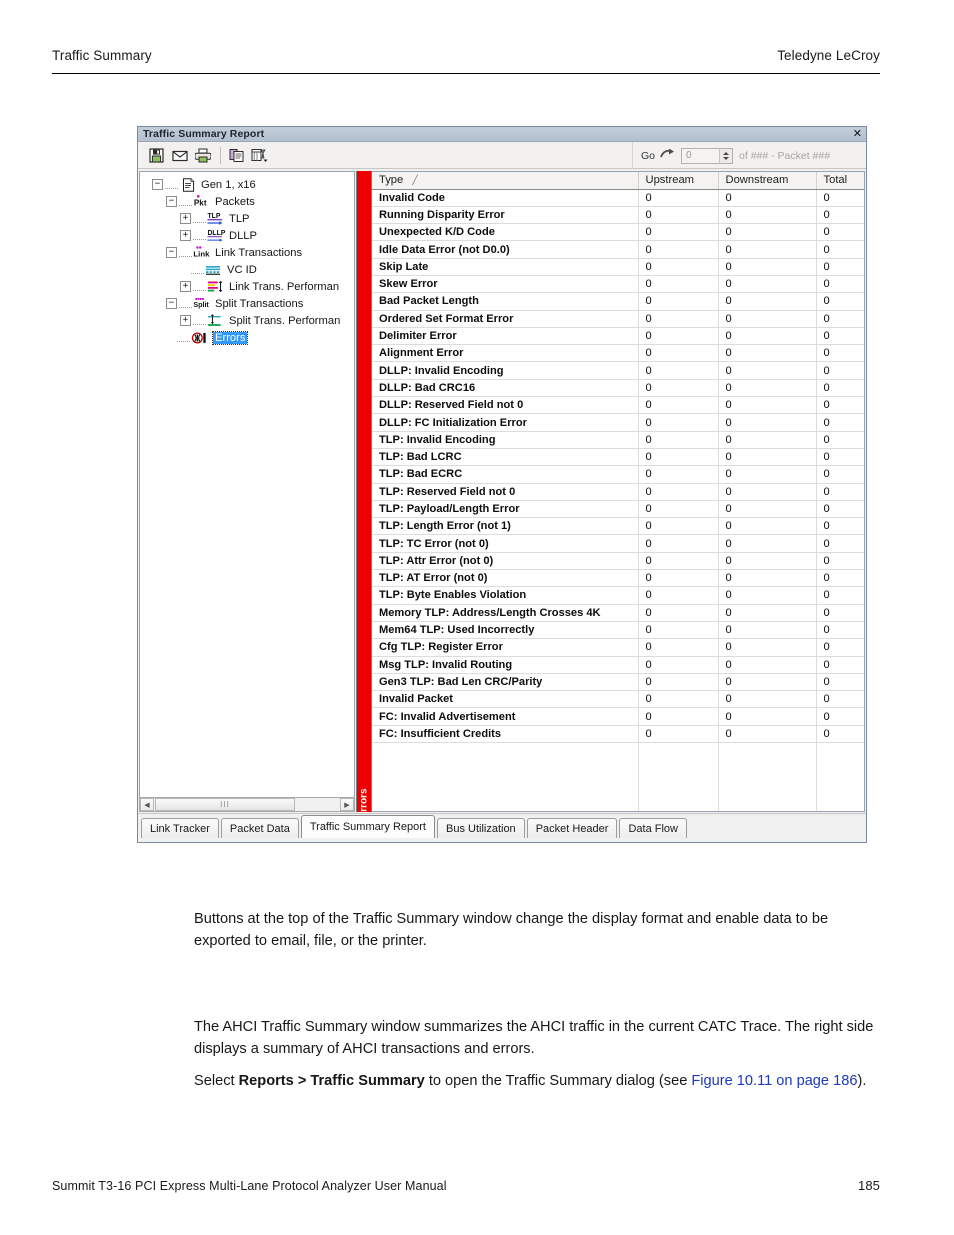  What do you see at coordinates (700, 155) in the screenshot?
I see `go-packet-input: 0` at bounding box center [700, 155].